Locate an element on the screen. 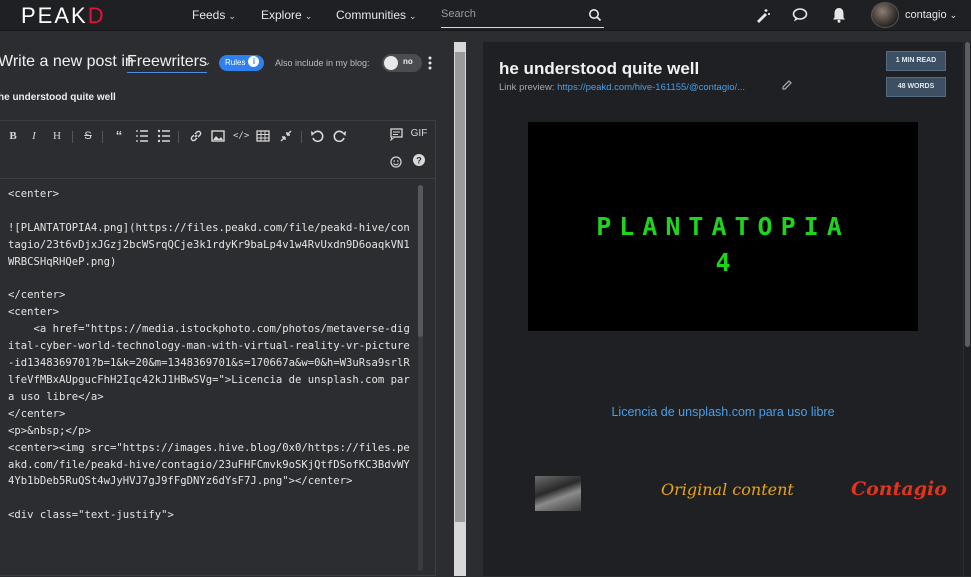 The height and width of the screenshot is (577, 971). nav-feeds: Feeds ⌄ is located at coordinates (214, 15).